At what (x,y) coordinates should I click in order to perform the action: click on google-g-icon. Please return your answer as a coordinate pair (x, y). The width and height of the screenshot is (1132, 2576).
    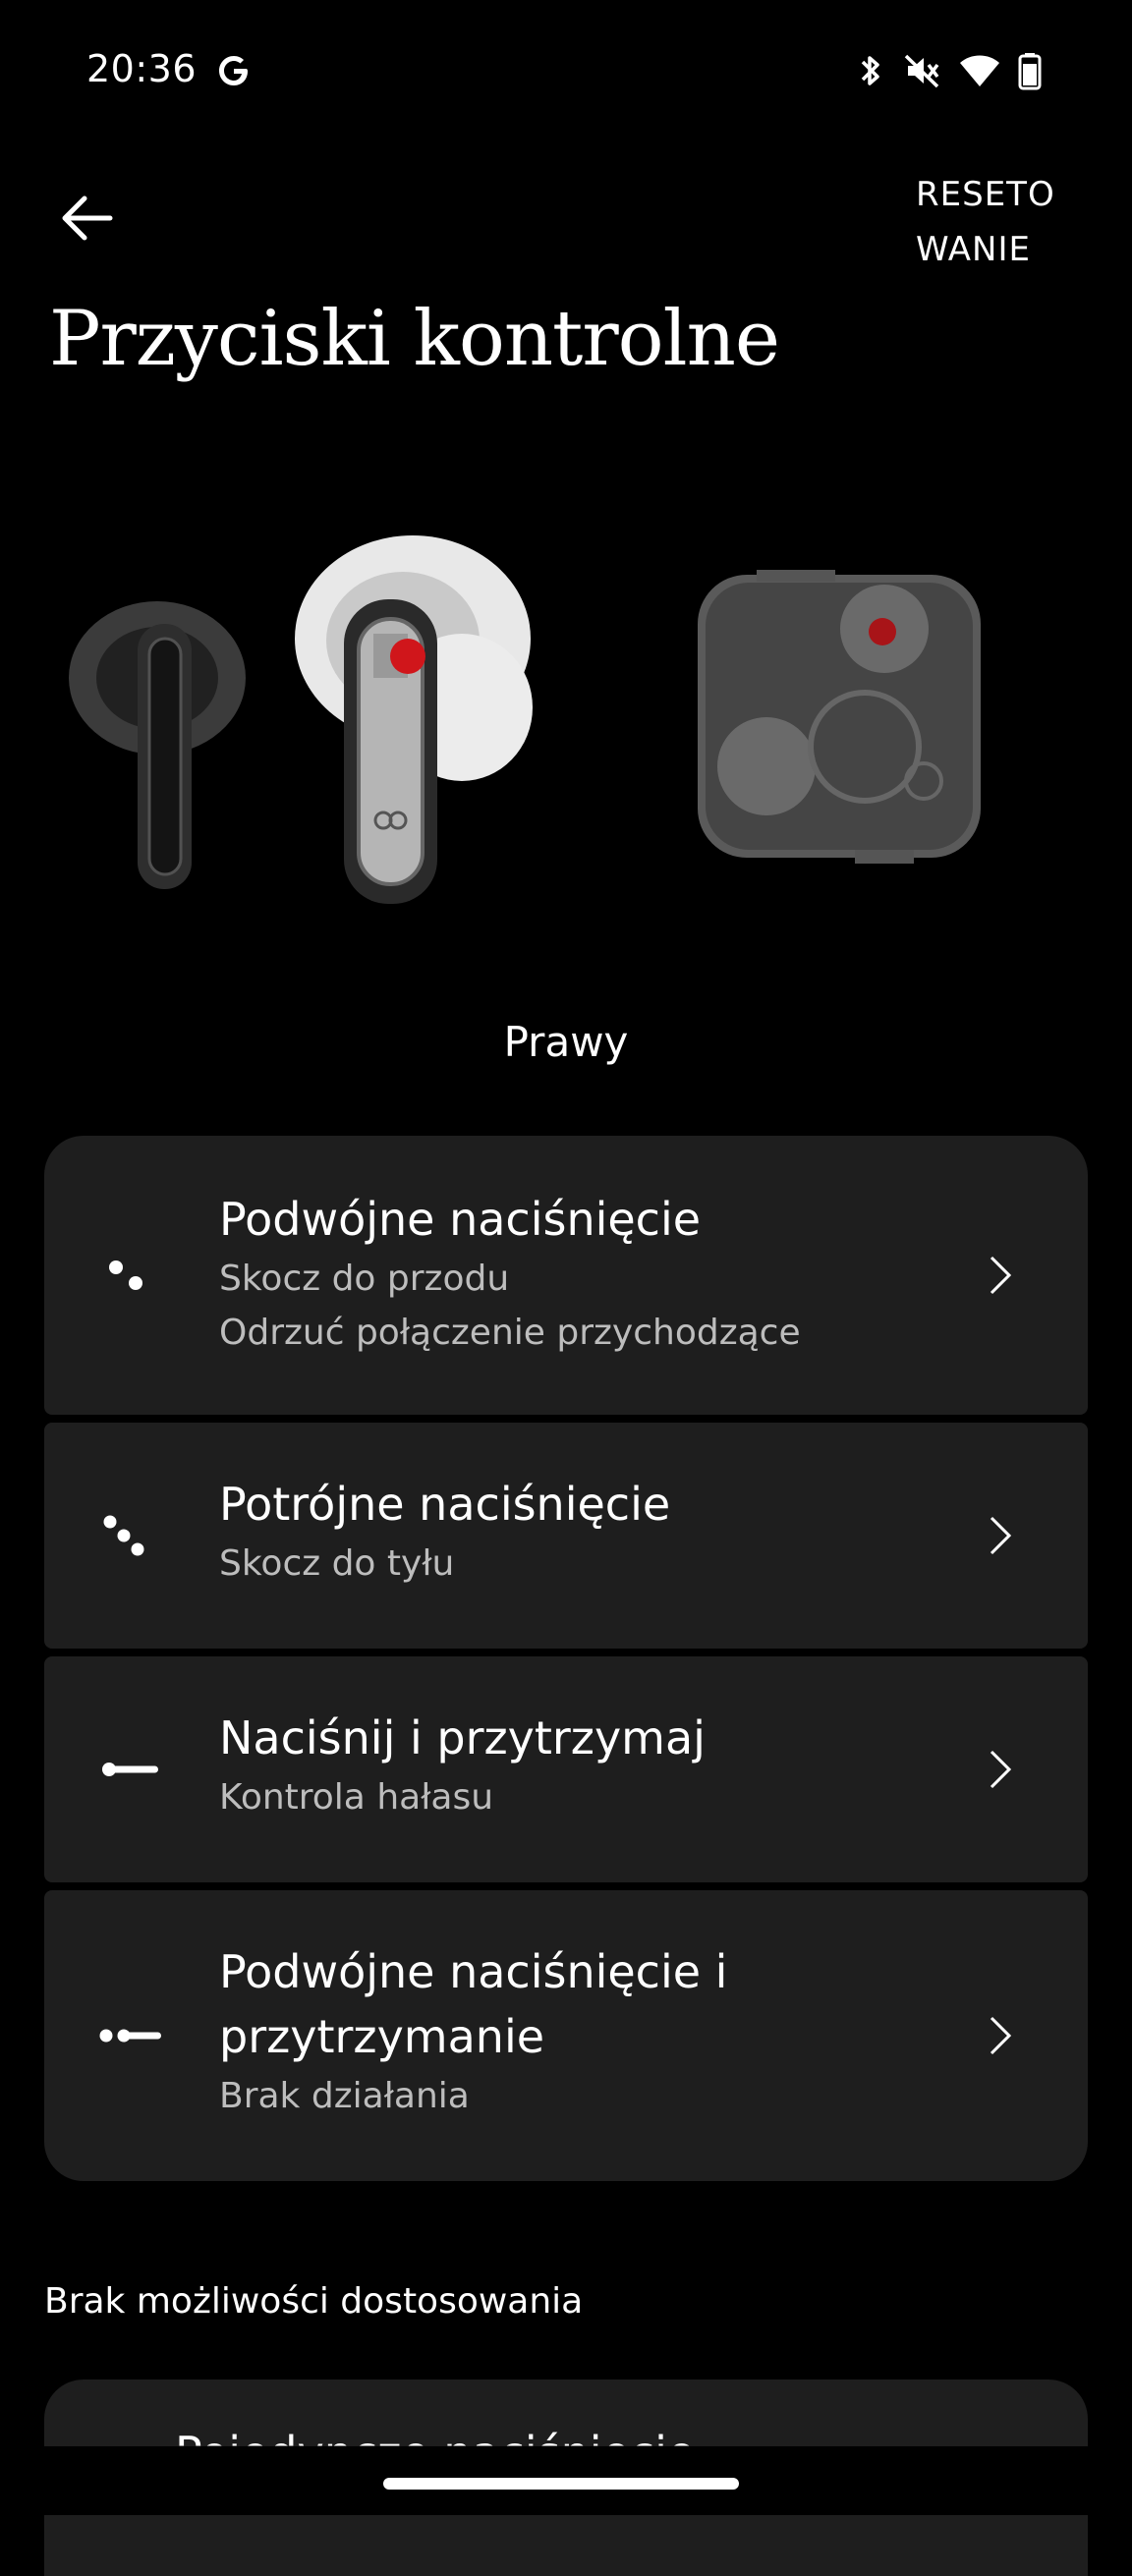
    Looking at the image, I should click on (234, 70).